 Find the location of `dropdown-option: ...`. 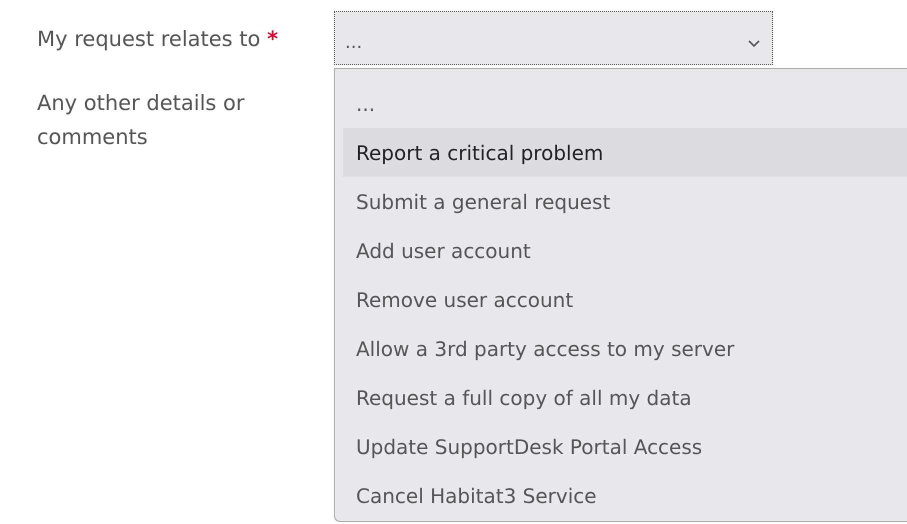

dropdown-option: ... is located at coordinates (625, 103).